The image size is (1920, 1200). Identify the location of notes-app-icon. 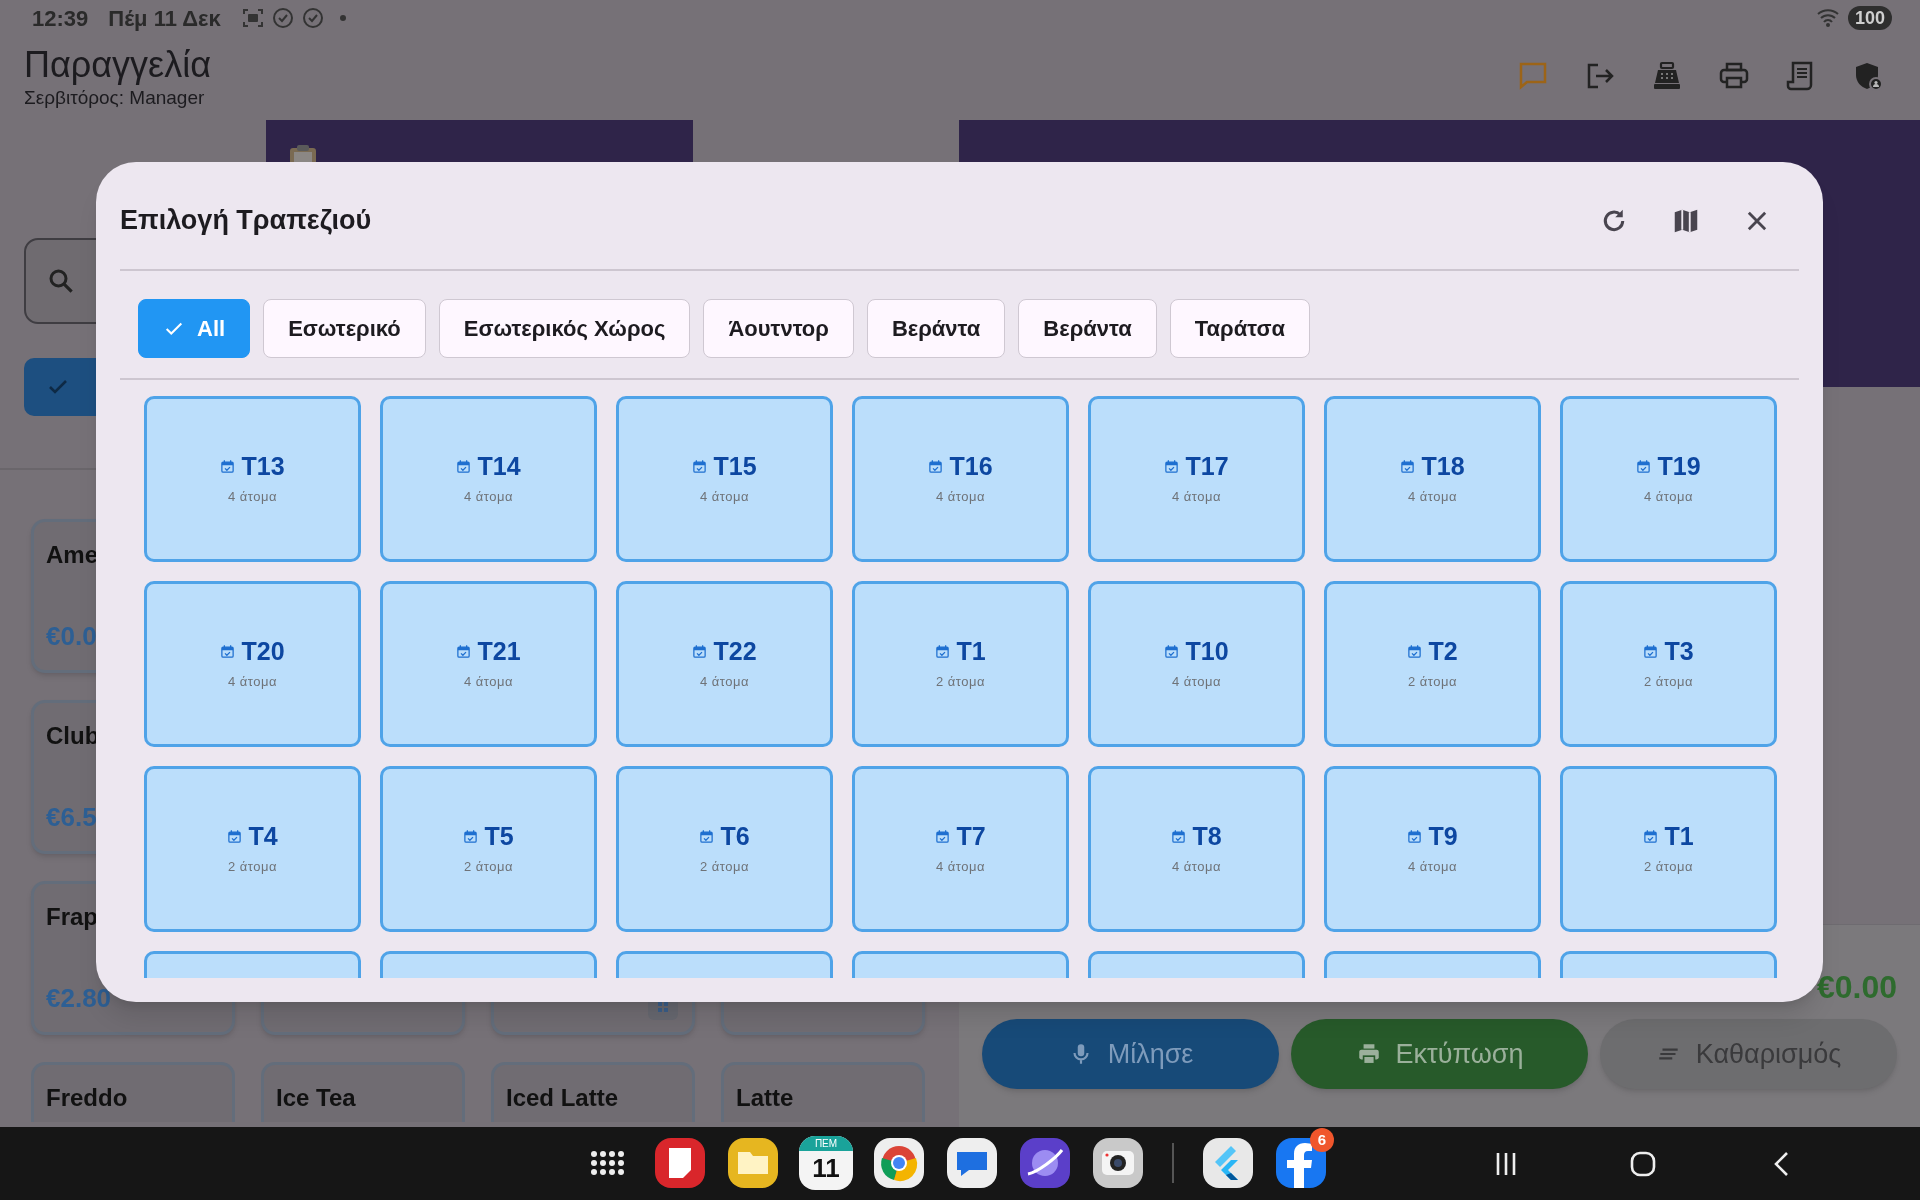
(680, 1163).